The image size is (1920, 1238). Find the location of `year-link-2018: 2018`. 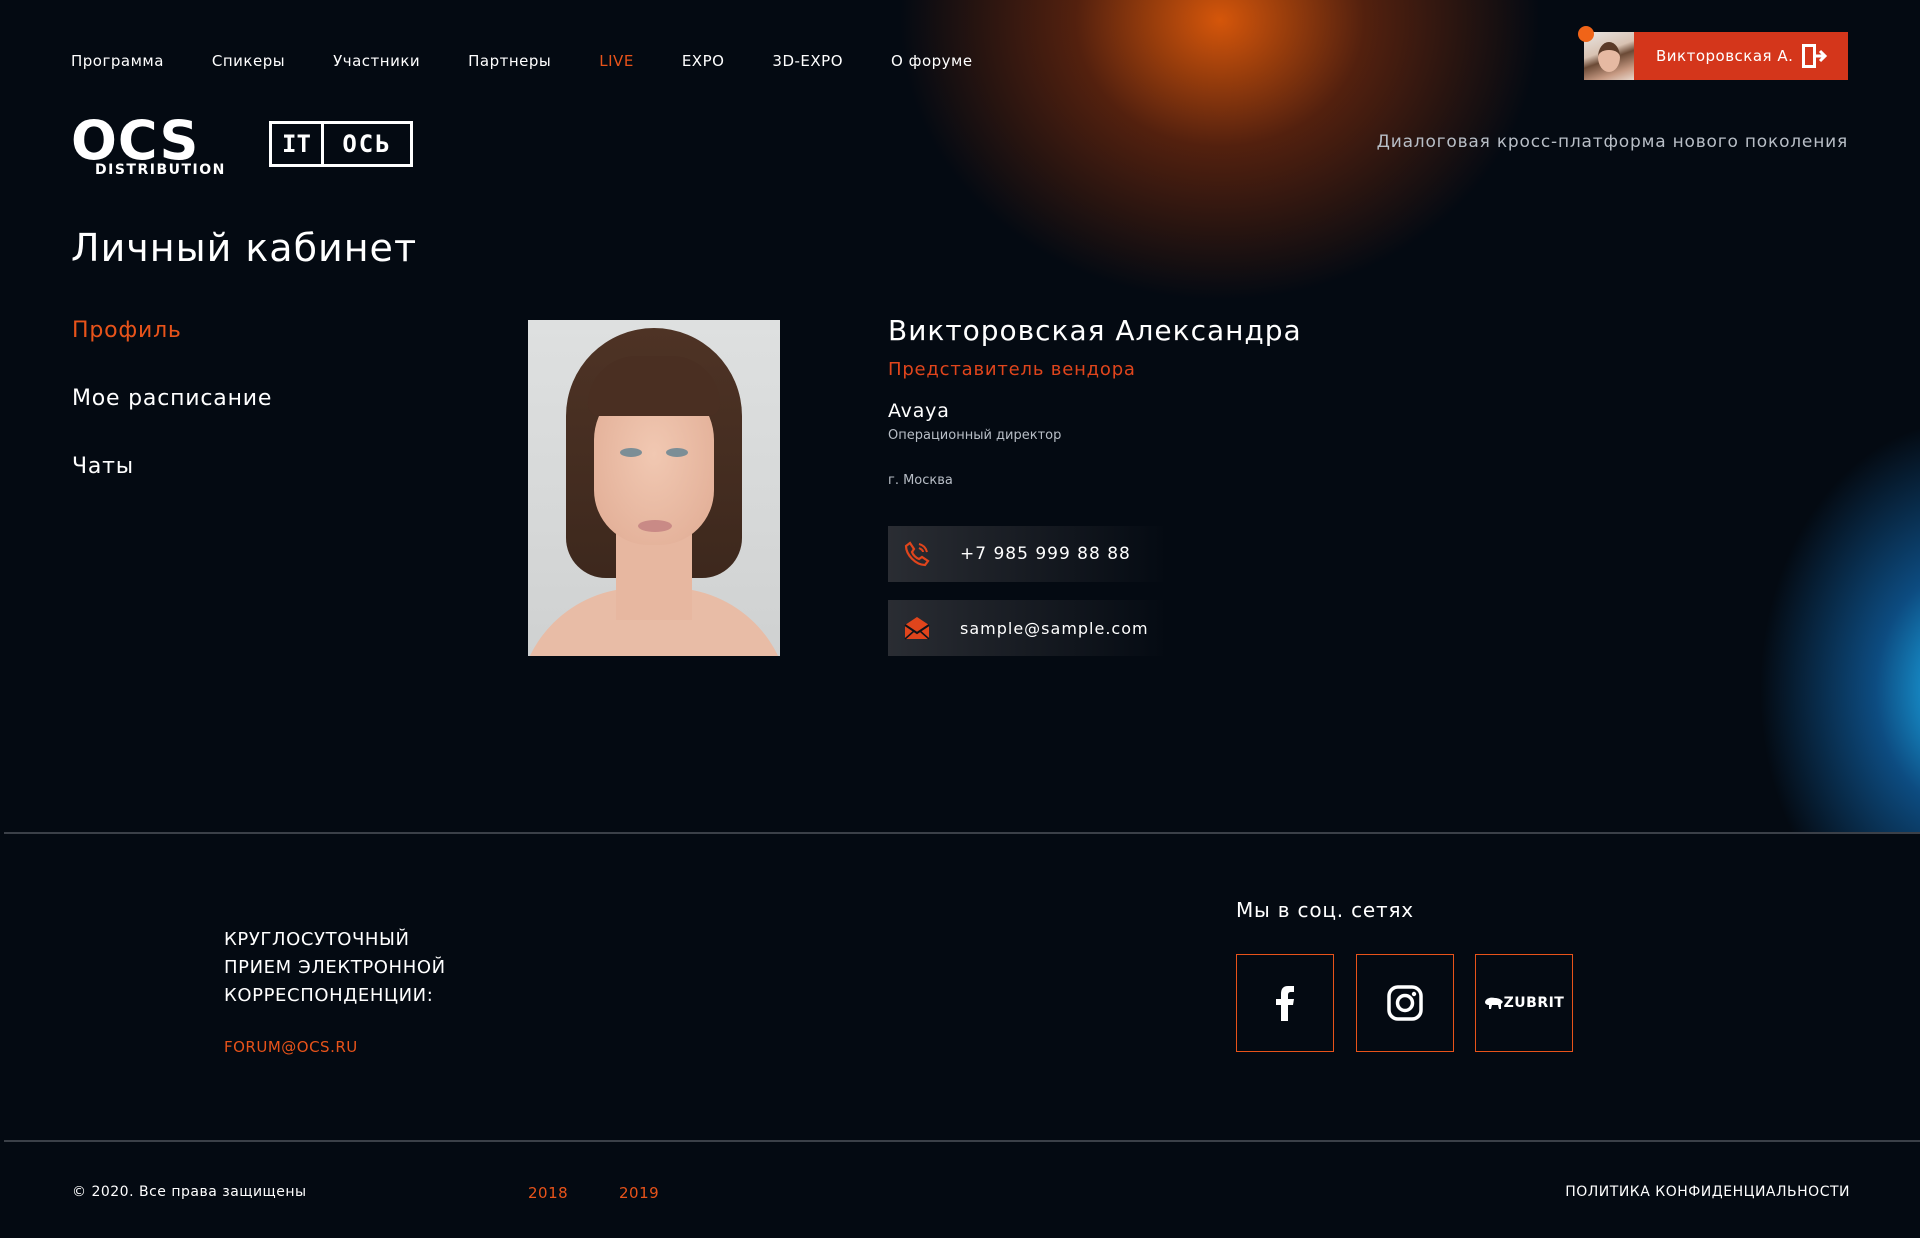

year-link-2018: 2018 is located at coordinates (548, 1193).